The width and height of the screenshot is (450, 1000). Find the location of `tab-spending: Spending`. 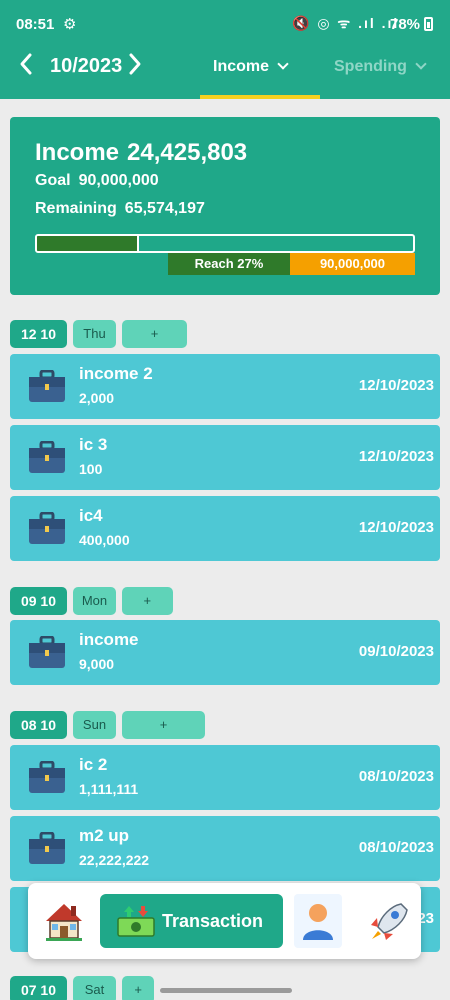

tab-spending: Spending is located at coordinates (380, 67).